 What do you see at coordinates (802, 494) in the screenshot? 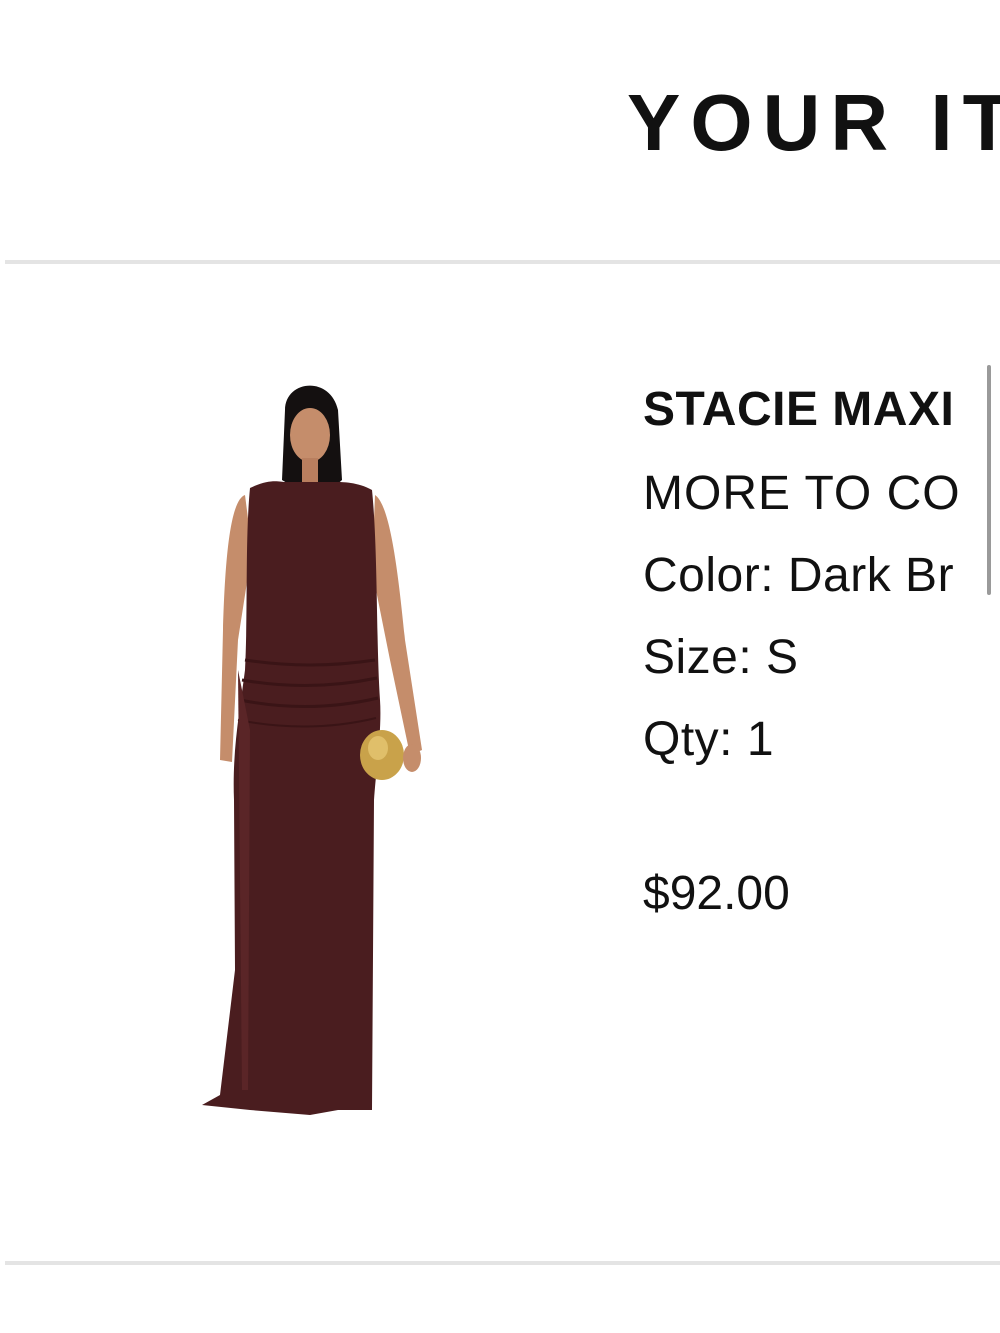
I see `brand-name: MORE TO CO` at bounding box center [802, 494].